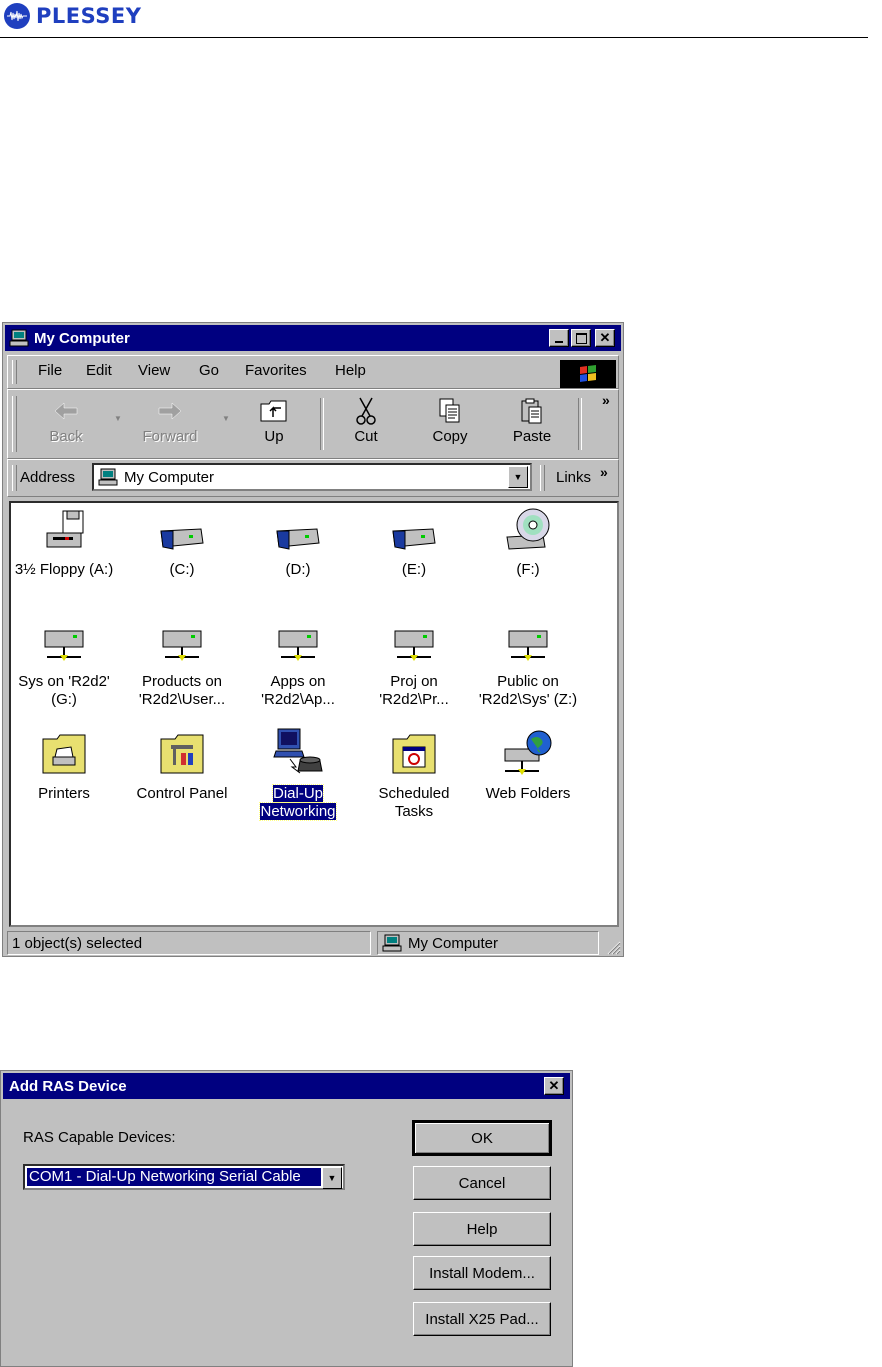  I want to click on toolbar-grip, so click(14, 424).